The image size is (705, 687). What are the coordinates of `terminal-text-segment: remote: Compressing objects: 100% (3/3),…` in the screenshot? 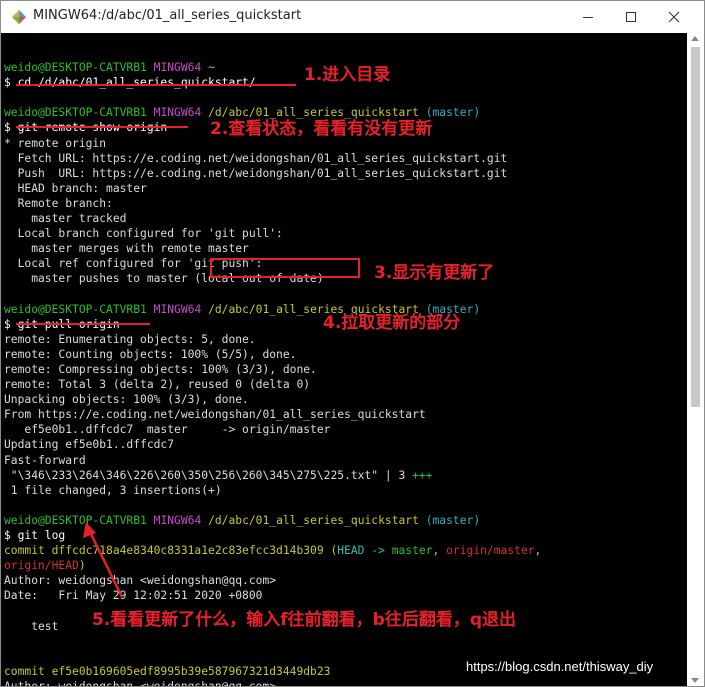 It's located at (160, 369).